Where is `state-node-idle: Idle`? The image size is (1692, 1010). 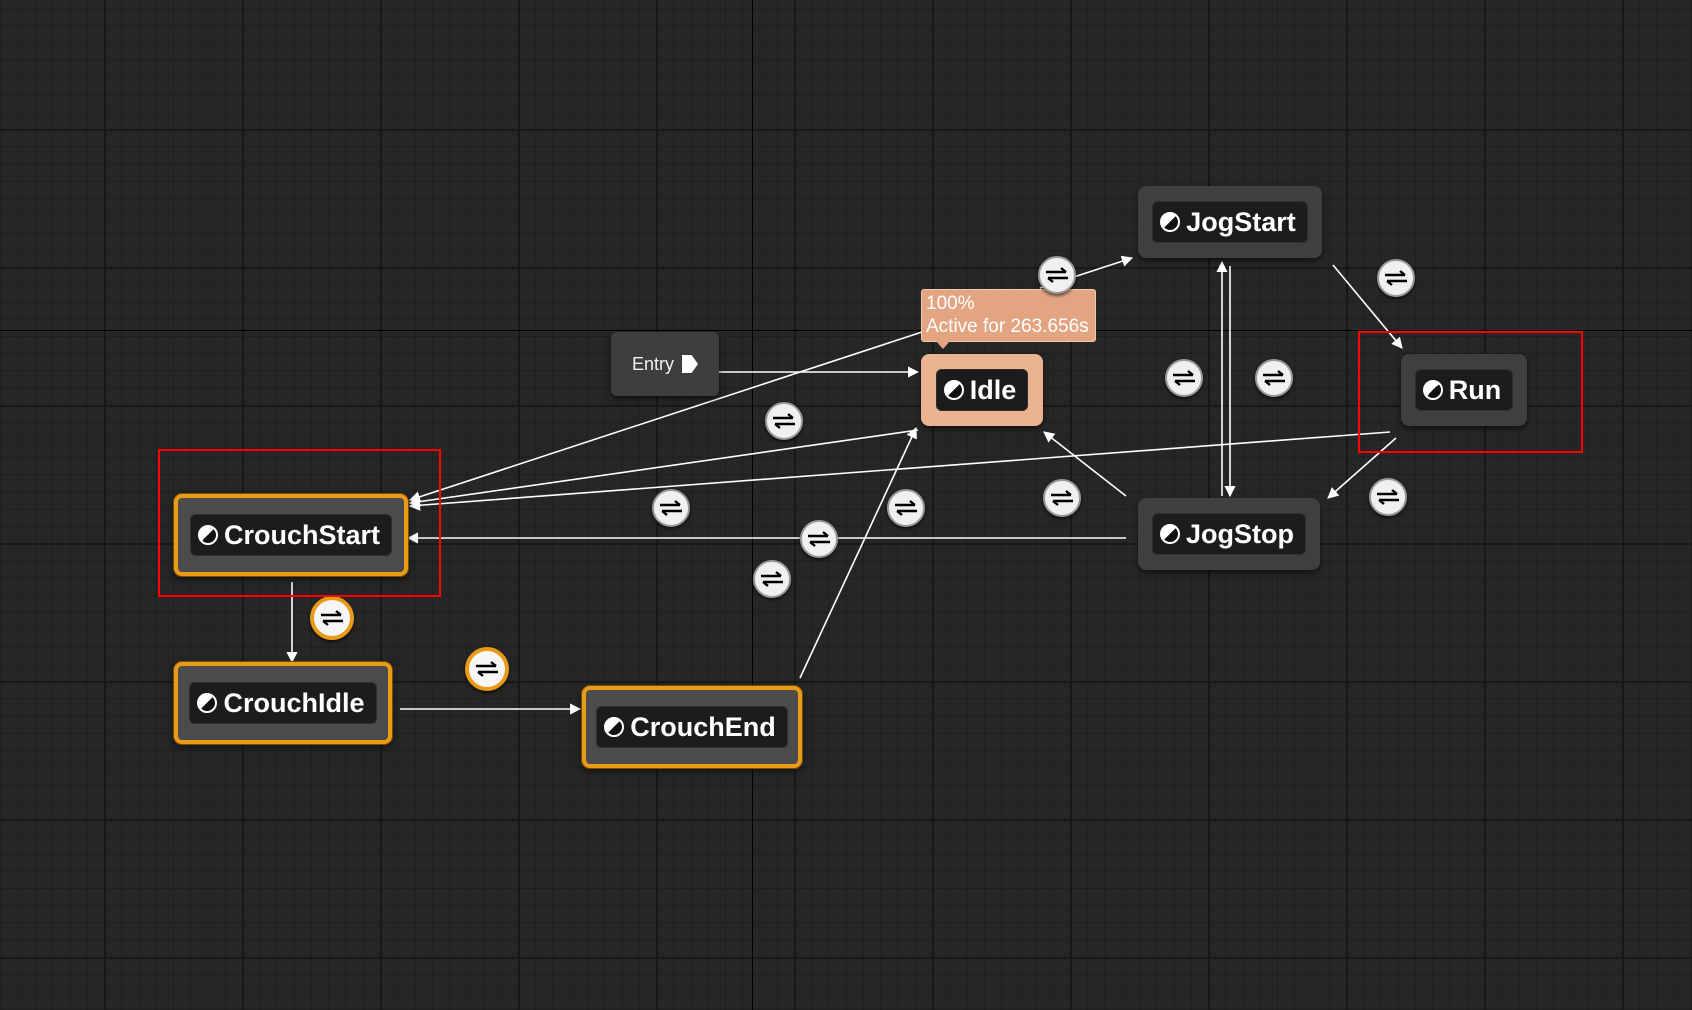
state-node-idle: Idle is located at coordinates (982, 390).